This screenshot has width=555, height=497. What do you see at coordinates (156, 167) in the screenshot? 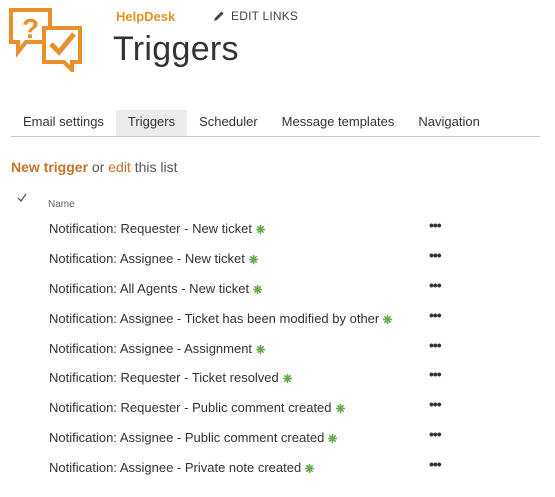
I see `this-list-text: this list` at bounding box center [156, 167].